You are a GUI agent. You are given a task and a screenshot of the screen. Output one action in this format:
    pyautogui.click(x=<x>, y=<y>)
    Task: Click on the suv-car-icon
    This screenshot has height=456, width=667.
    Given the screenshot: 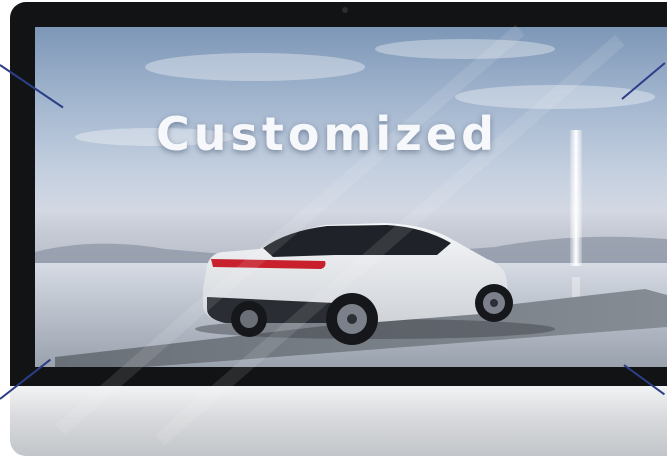 What is the action you would take?
    pyautogui.click(x=375, y=284)
    